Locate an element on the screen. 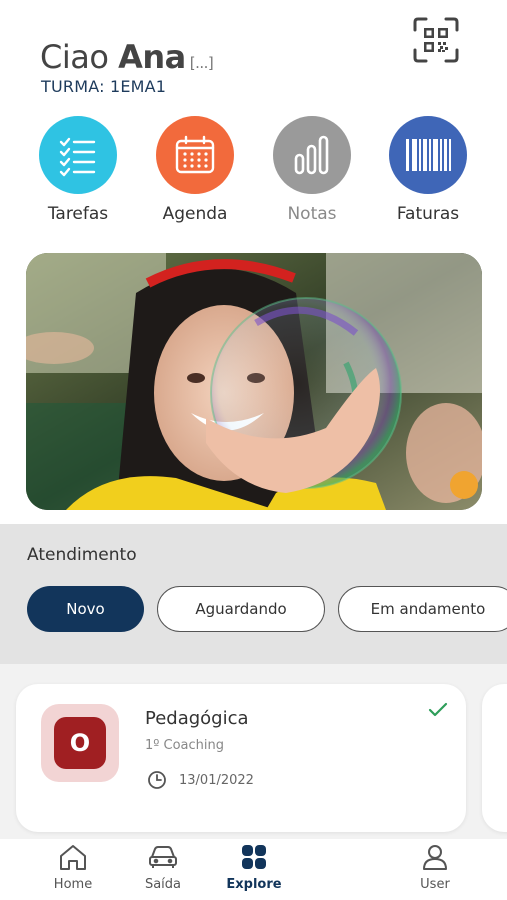  avatar: O is located at coordinates (80, 743).